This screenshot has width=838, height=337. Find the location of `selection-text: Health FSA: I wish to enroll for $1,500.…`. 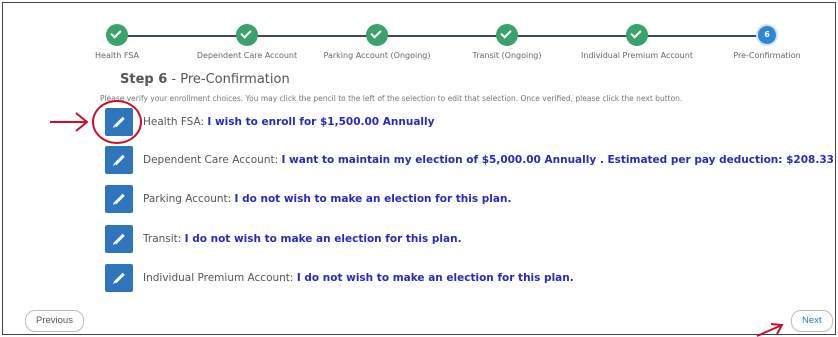

selection-text: Health FSA: I wish to enroll for $1,500.… is located at coordinates (288, 122).